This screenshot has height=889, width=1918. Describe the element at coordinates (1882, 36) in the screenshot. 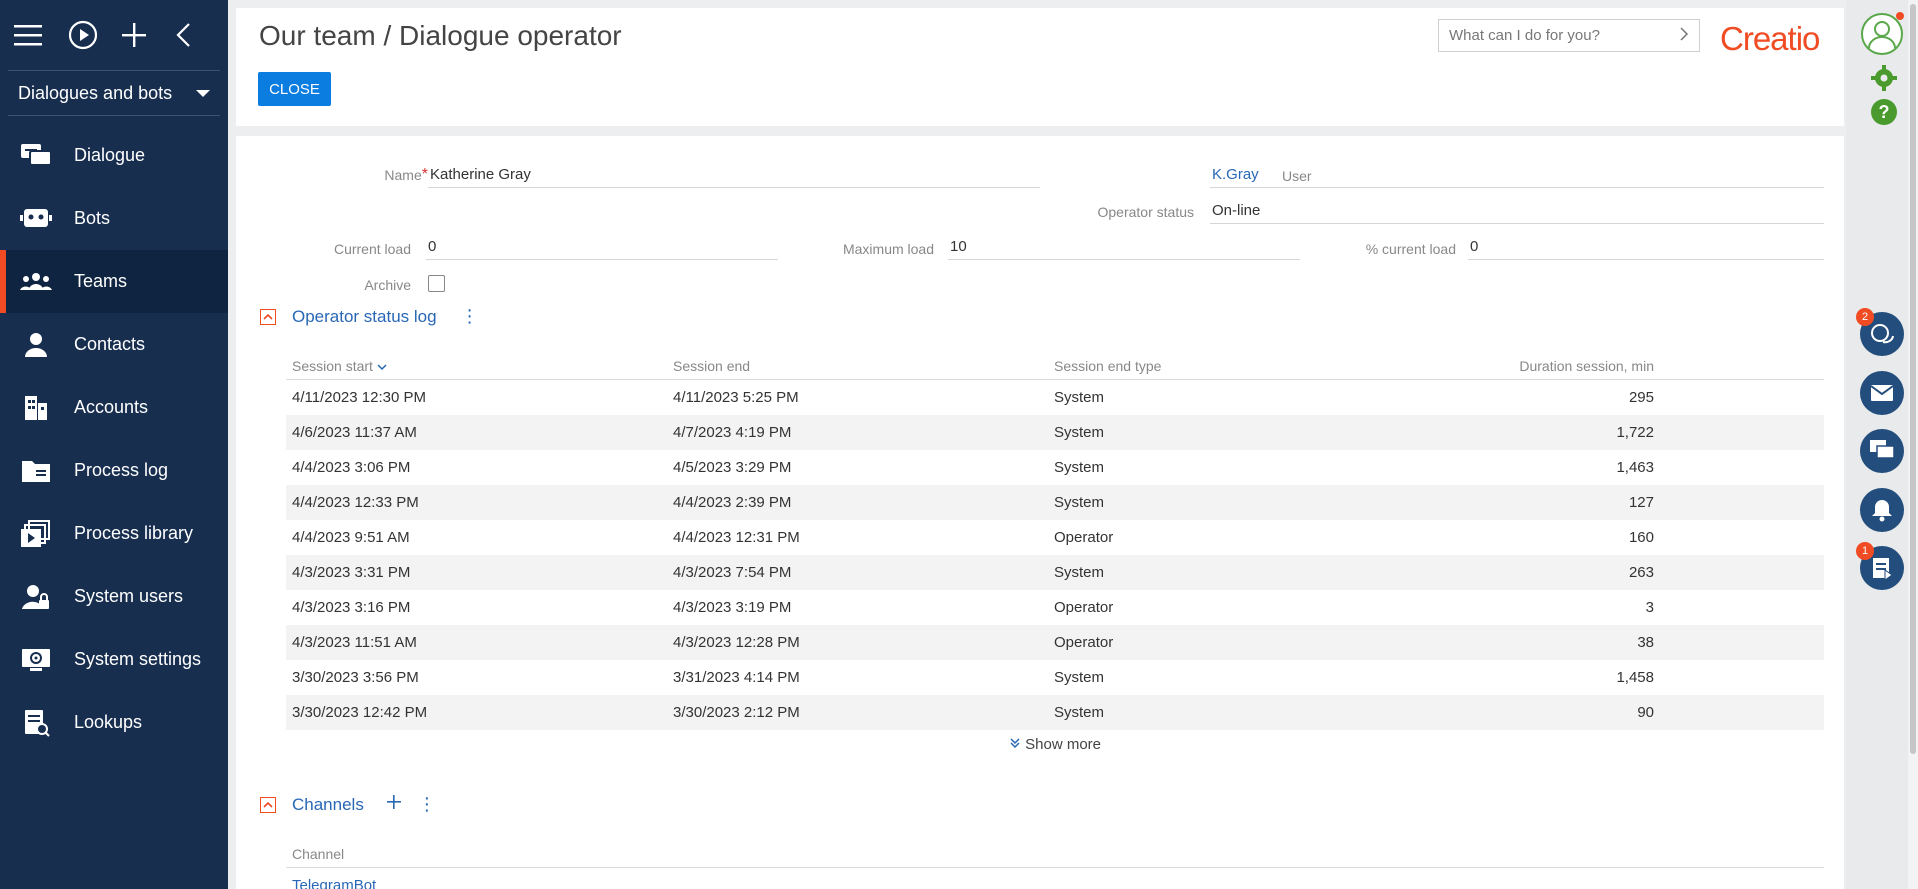

I see `avatar` at that location.